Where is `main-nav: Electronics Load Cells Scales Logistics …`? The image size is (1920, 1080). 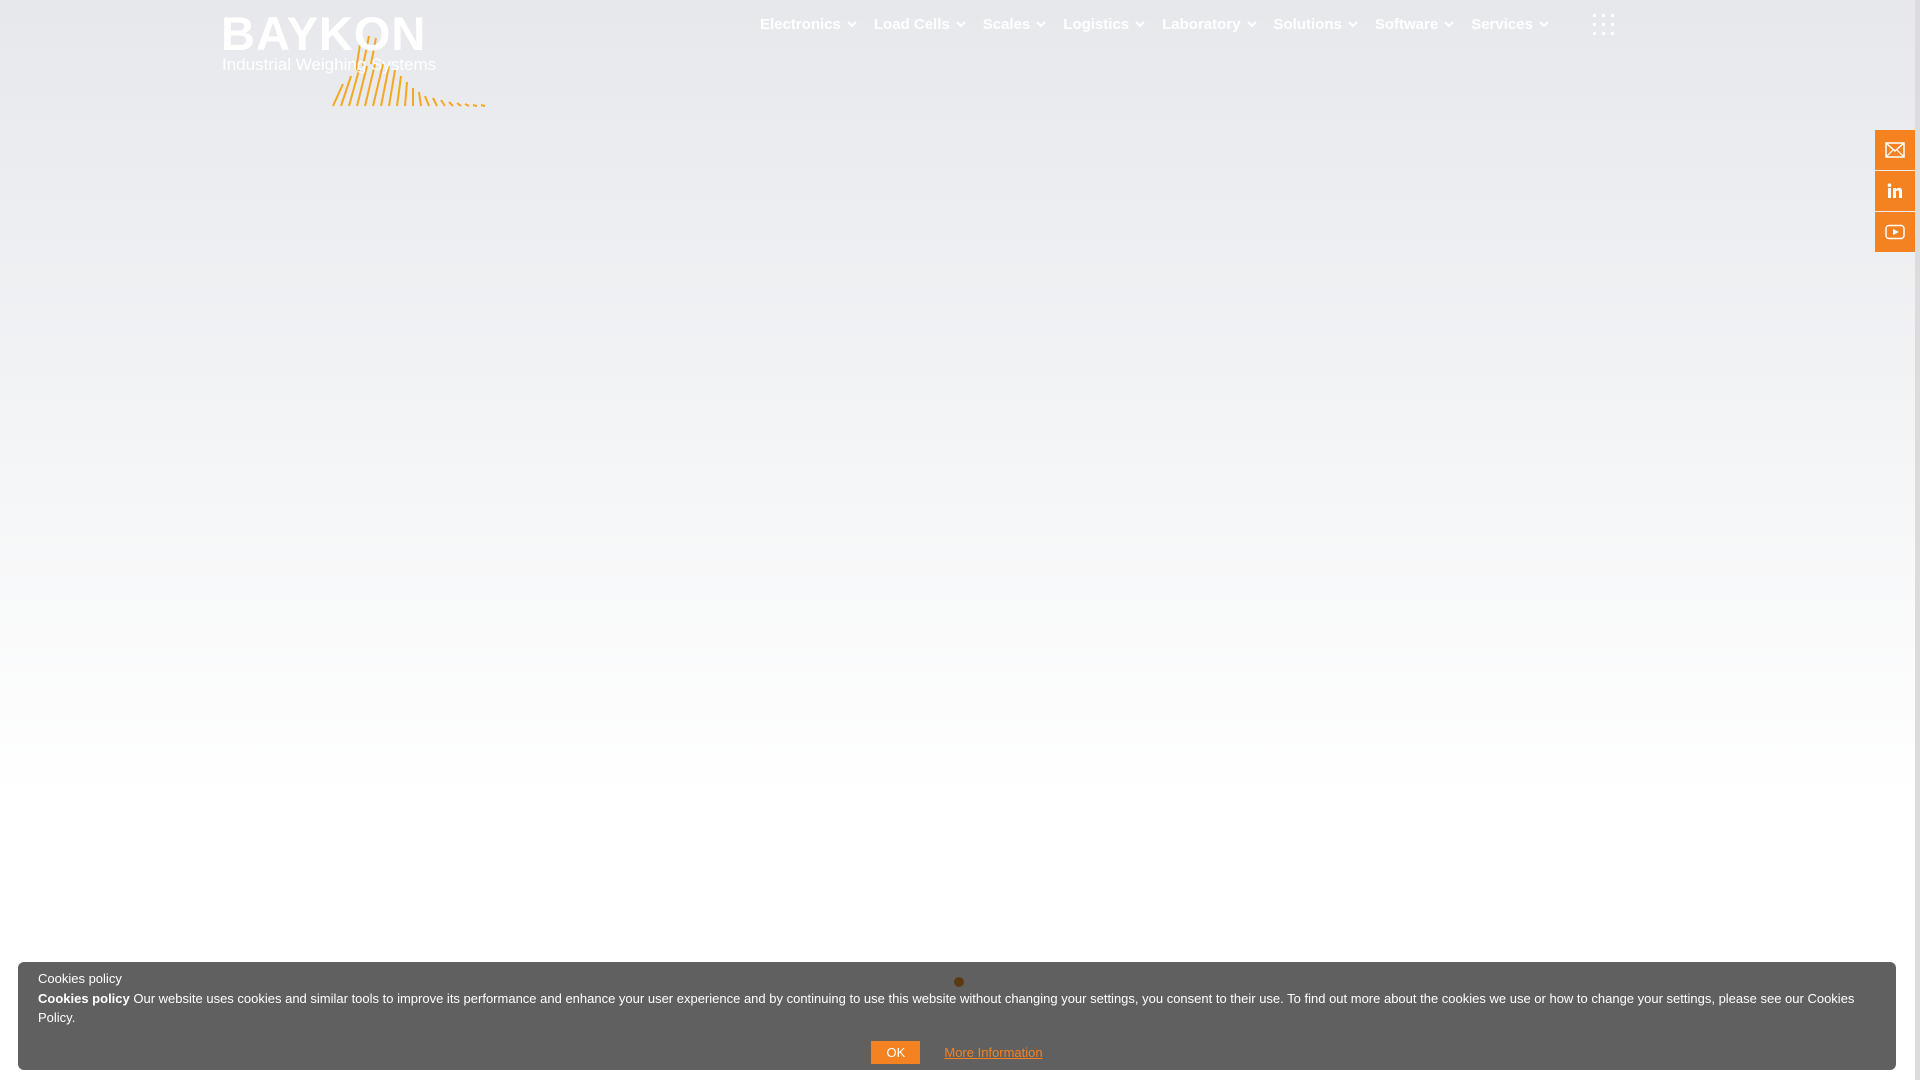
main-nav: Electronics Load Cells Scales Logistics … is located at coordinates (1163, 24).